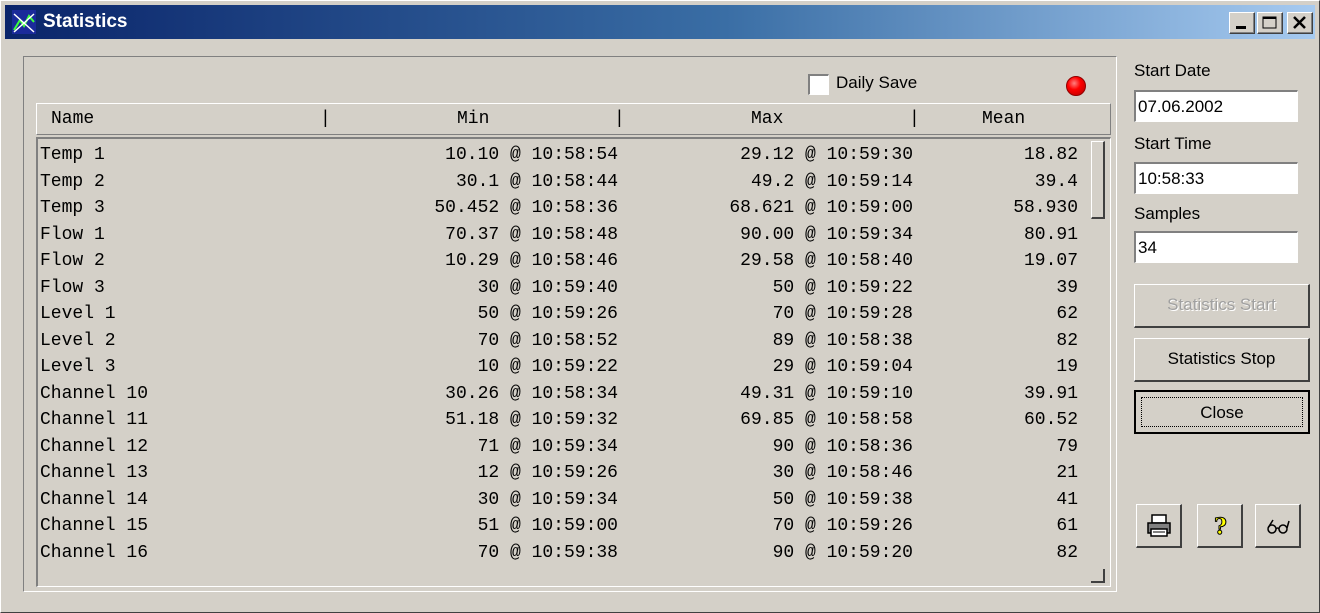 The image size is (1320, 613). I want to click on print-button, so click(1159, 526).